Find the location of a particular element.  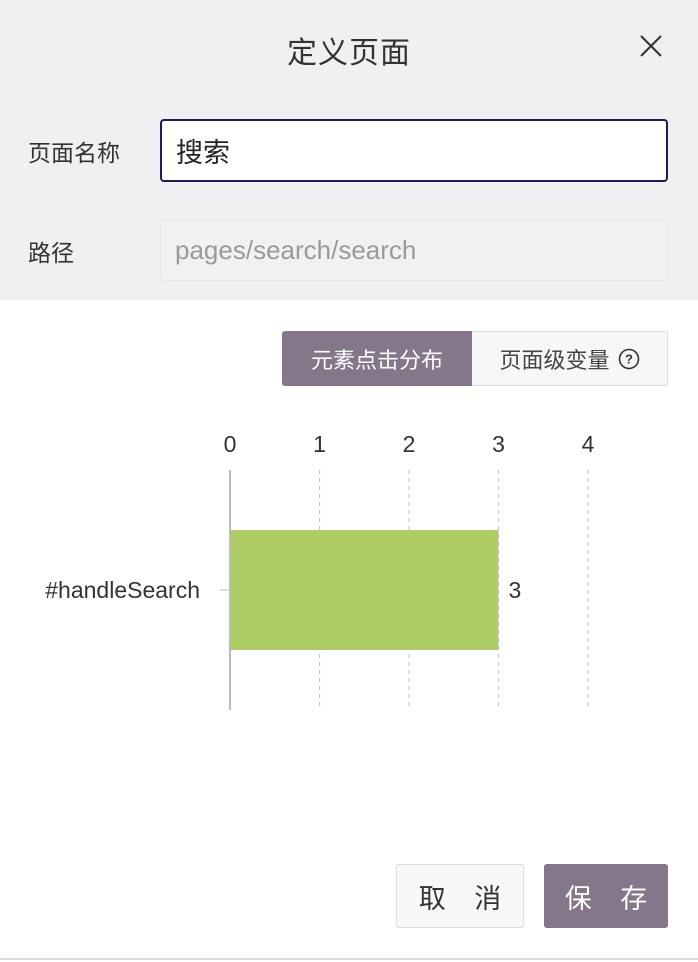

tab-element-click-distribution: 元素点击分布 is located at coordinates (377, 358).